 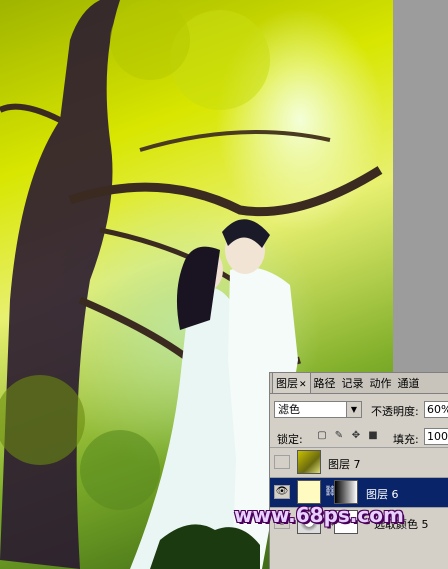 I want to click on fill-input: 100%, so click(x=436, y=436).